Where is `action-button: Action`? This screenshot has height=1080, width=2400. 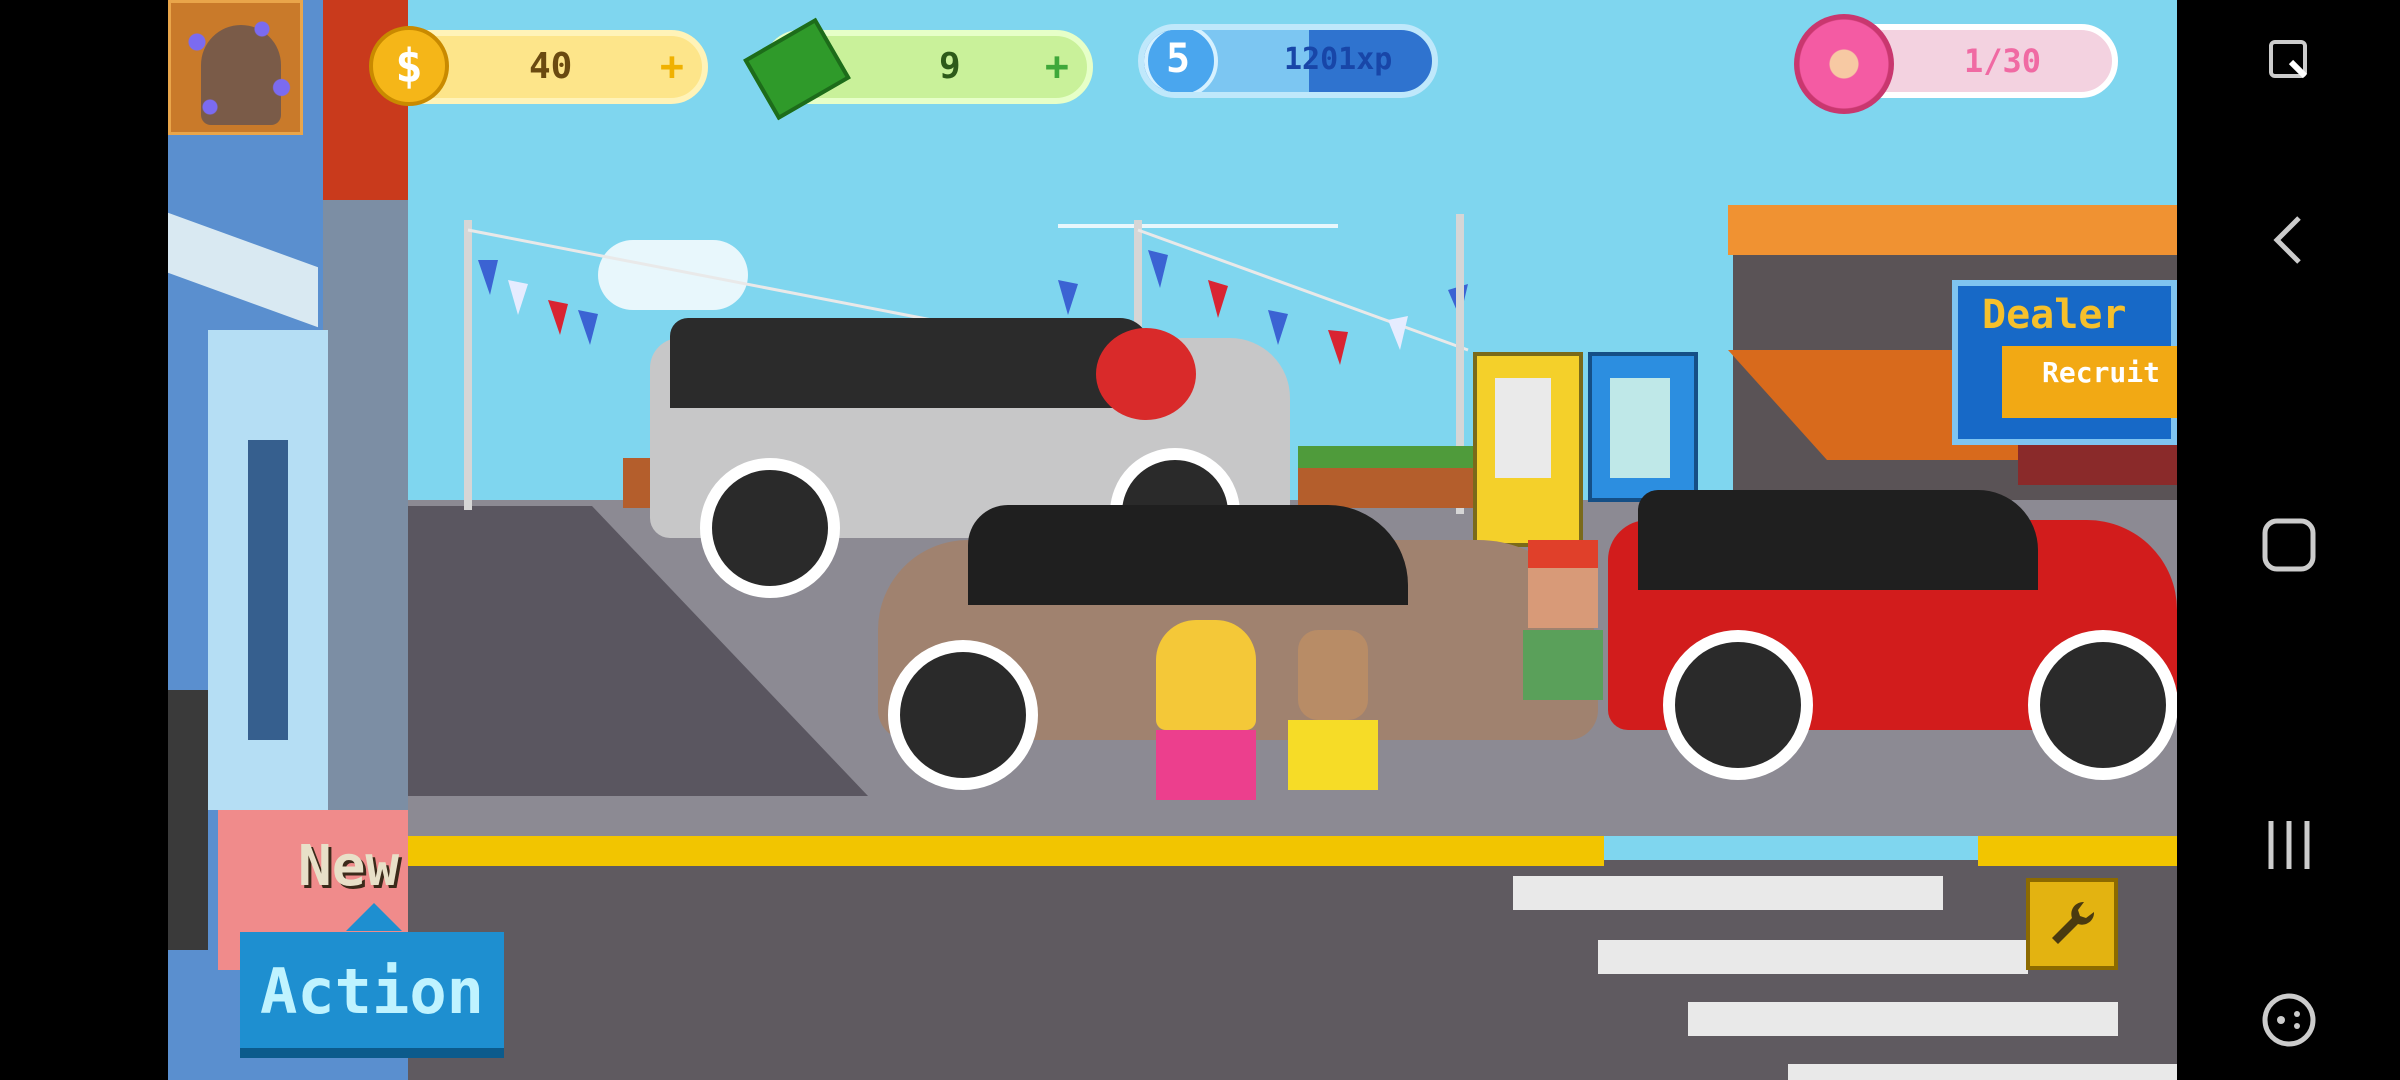
action-button: Action is located at coordinates (372, 995).